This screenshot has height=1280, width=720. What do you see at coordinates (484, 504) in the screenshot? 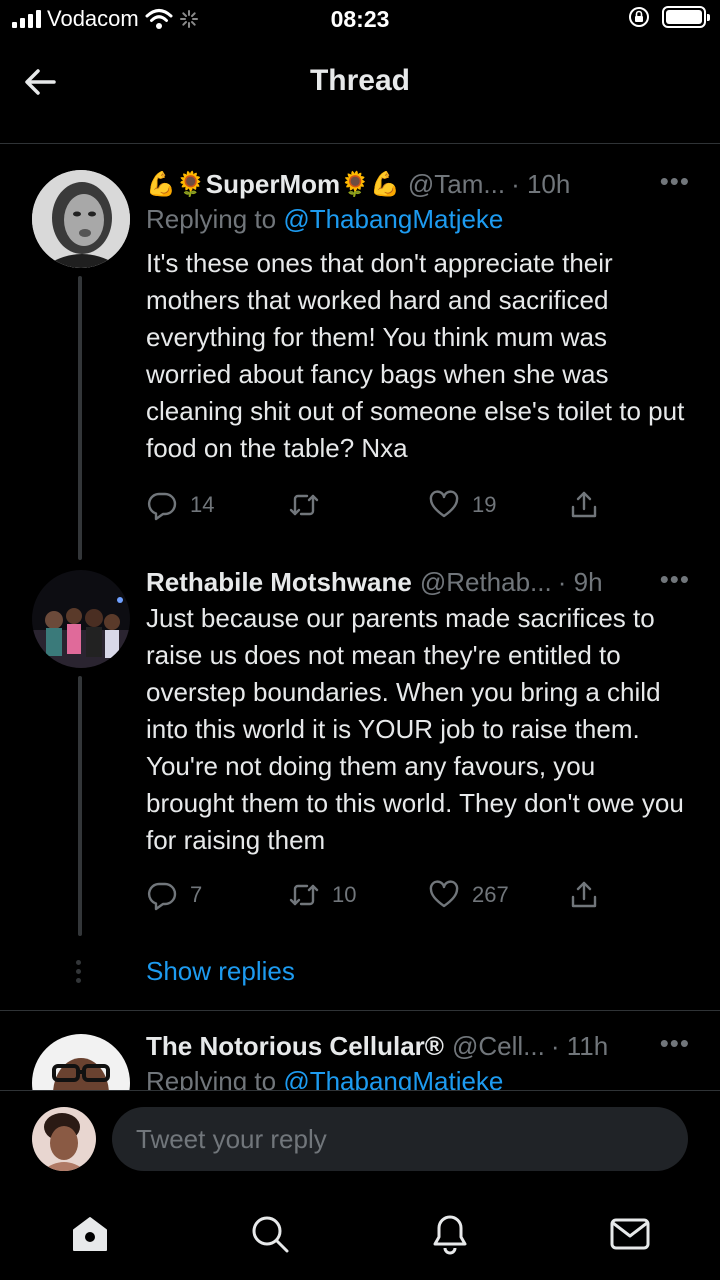
I see `like-count: 19` at bounding box center [484, 504].